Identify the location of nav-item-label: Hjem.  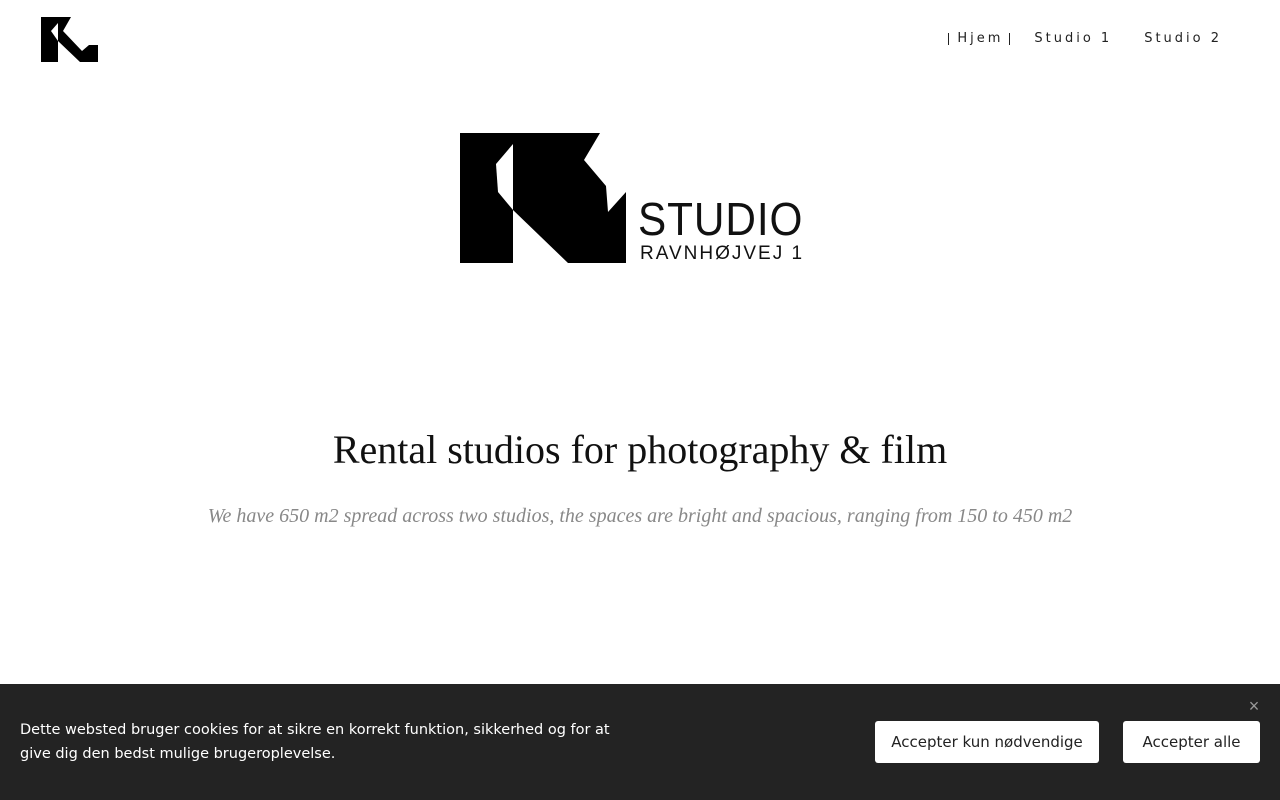
(980, 38).